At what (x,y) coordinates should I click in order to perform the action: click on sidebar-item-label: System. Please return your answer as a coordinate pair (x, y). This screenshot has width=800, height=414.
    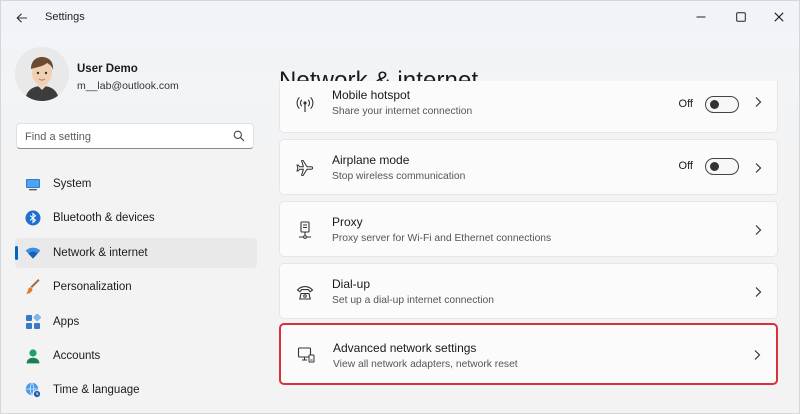
    Looking at the image, I should click on (72, 184).